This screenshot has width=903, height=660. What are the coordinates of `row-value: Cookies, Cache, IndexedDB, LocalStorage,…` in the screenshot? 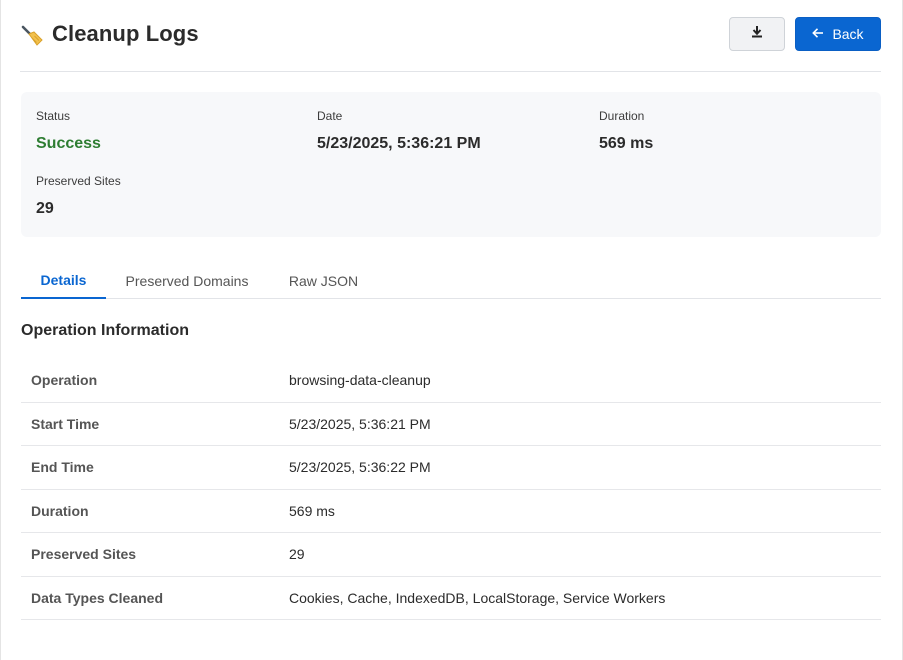 It's located at (477, 597).